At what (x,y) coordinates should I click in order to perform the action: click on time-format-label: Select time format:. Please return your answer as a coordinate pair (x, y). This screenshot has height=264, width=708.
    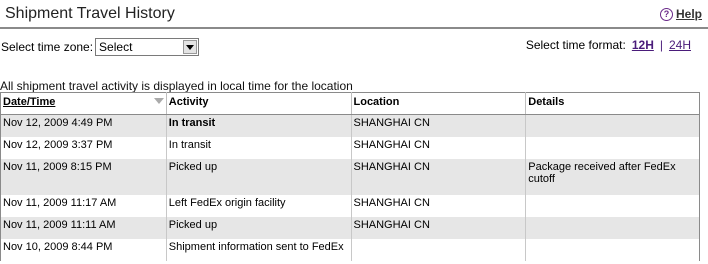
    Looking at the image, I should click on (575, 45).